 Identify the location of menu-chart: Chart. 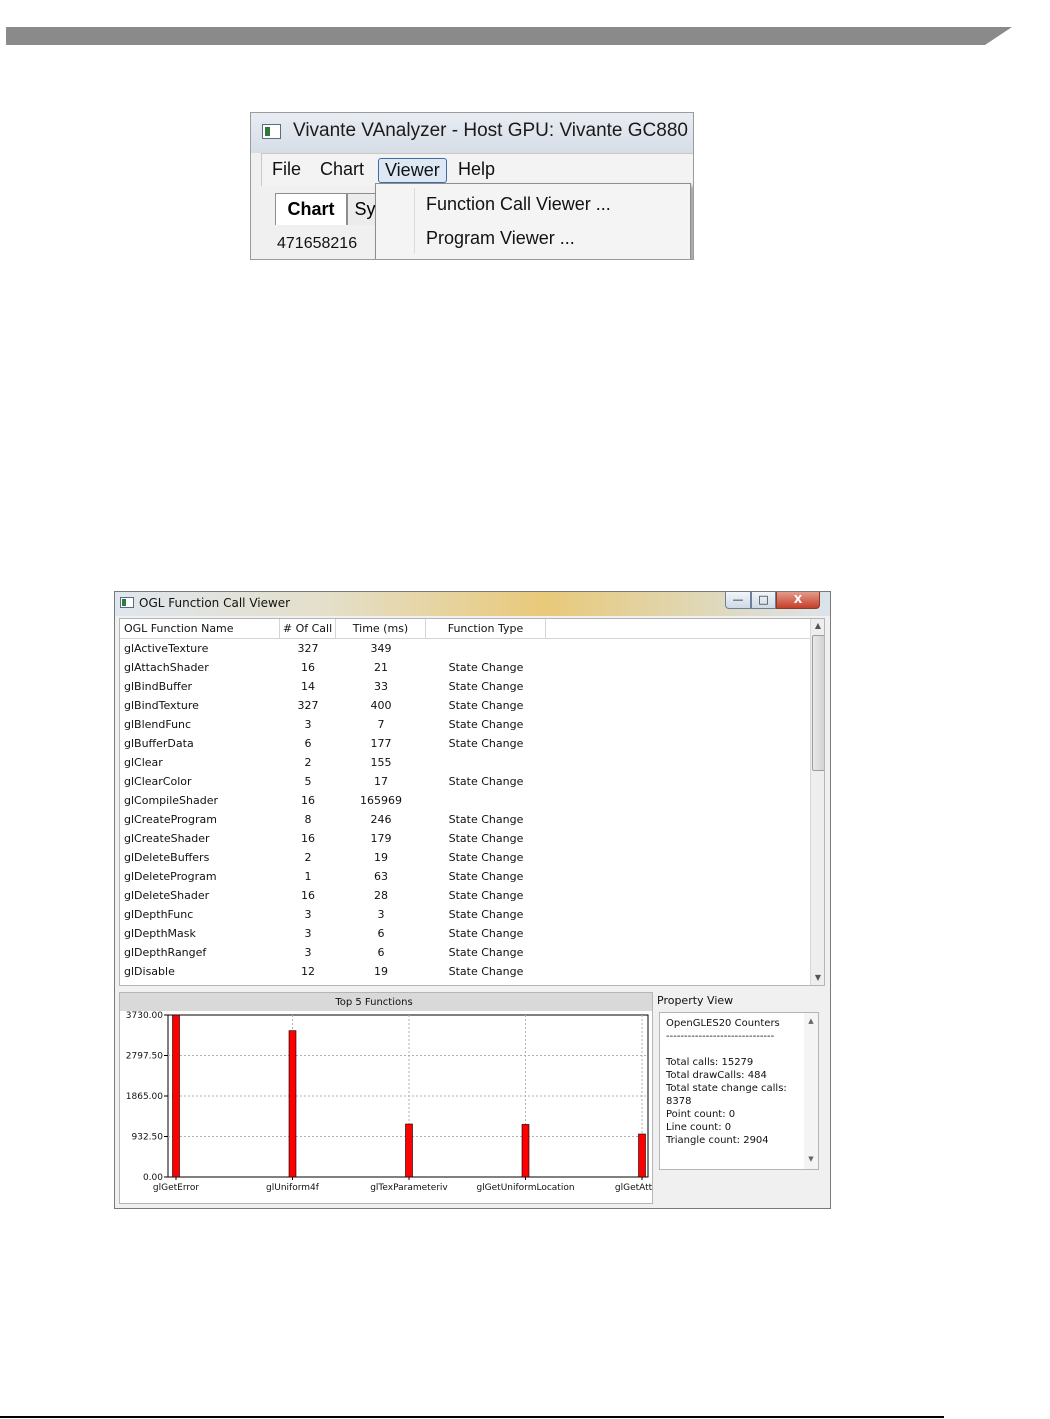
(342, 169).